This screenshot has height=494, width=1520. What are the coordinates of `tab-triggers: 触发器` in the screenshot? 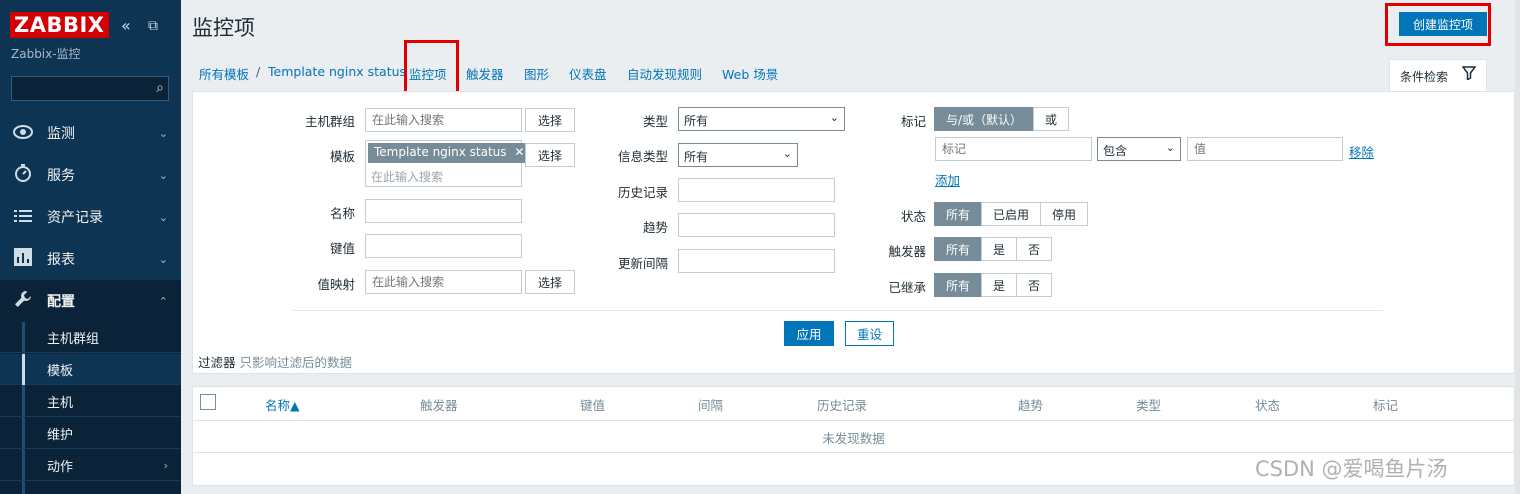 It's located at (485, 73).